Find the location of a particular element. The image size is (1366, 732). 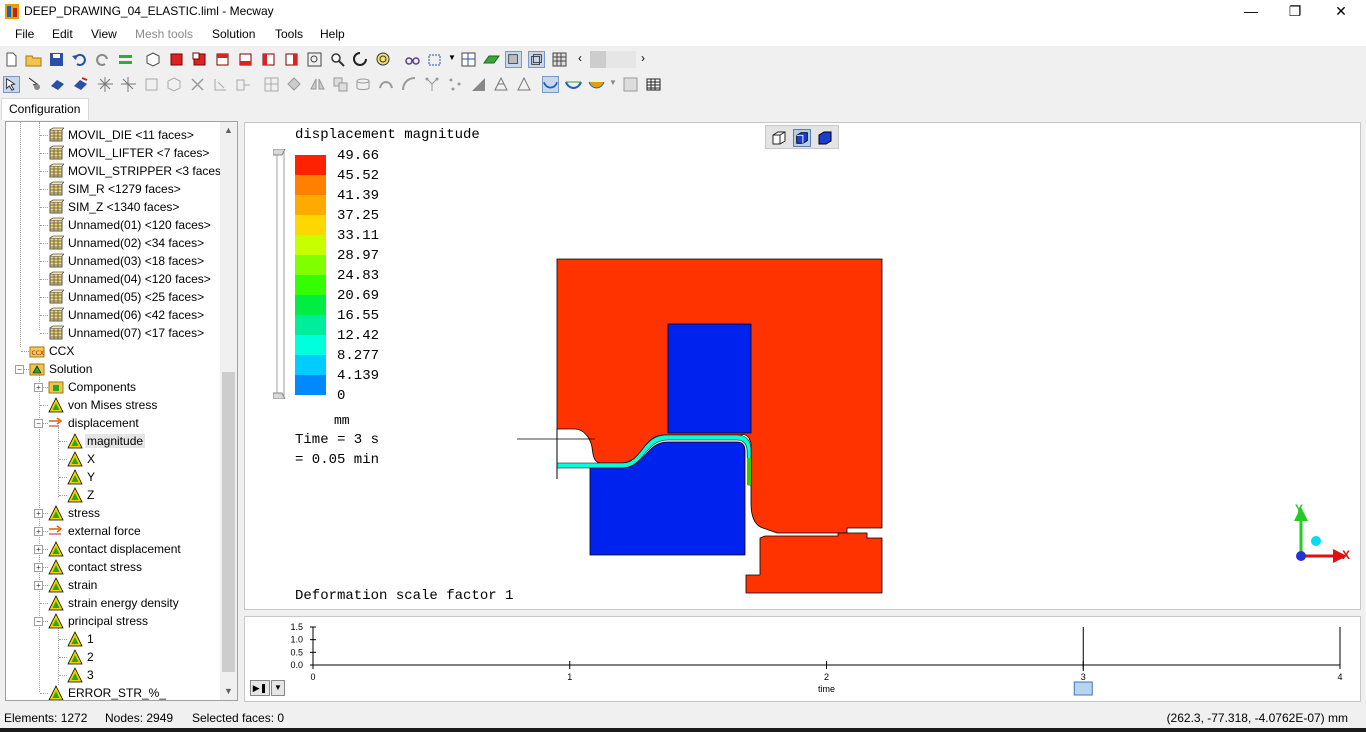

wireframe-icon is located at coordinates (536, 59).